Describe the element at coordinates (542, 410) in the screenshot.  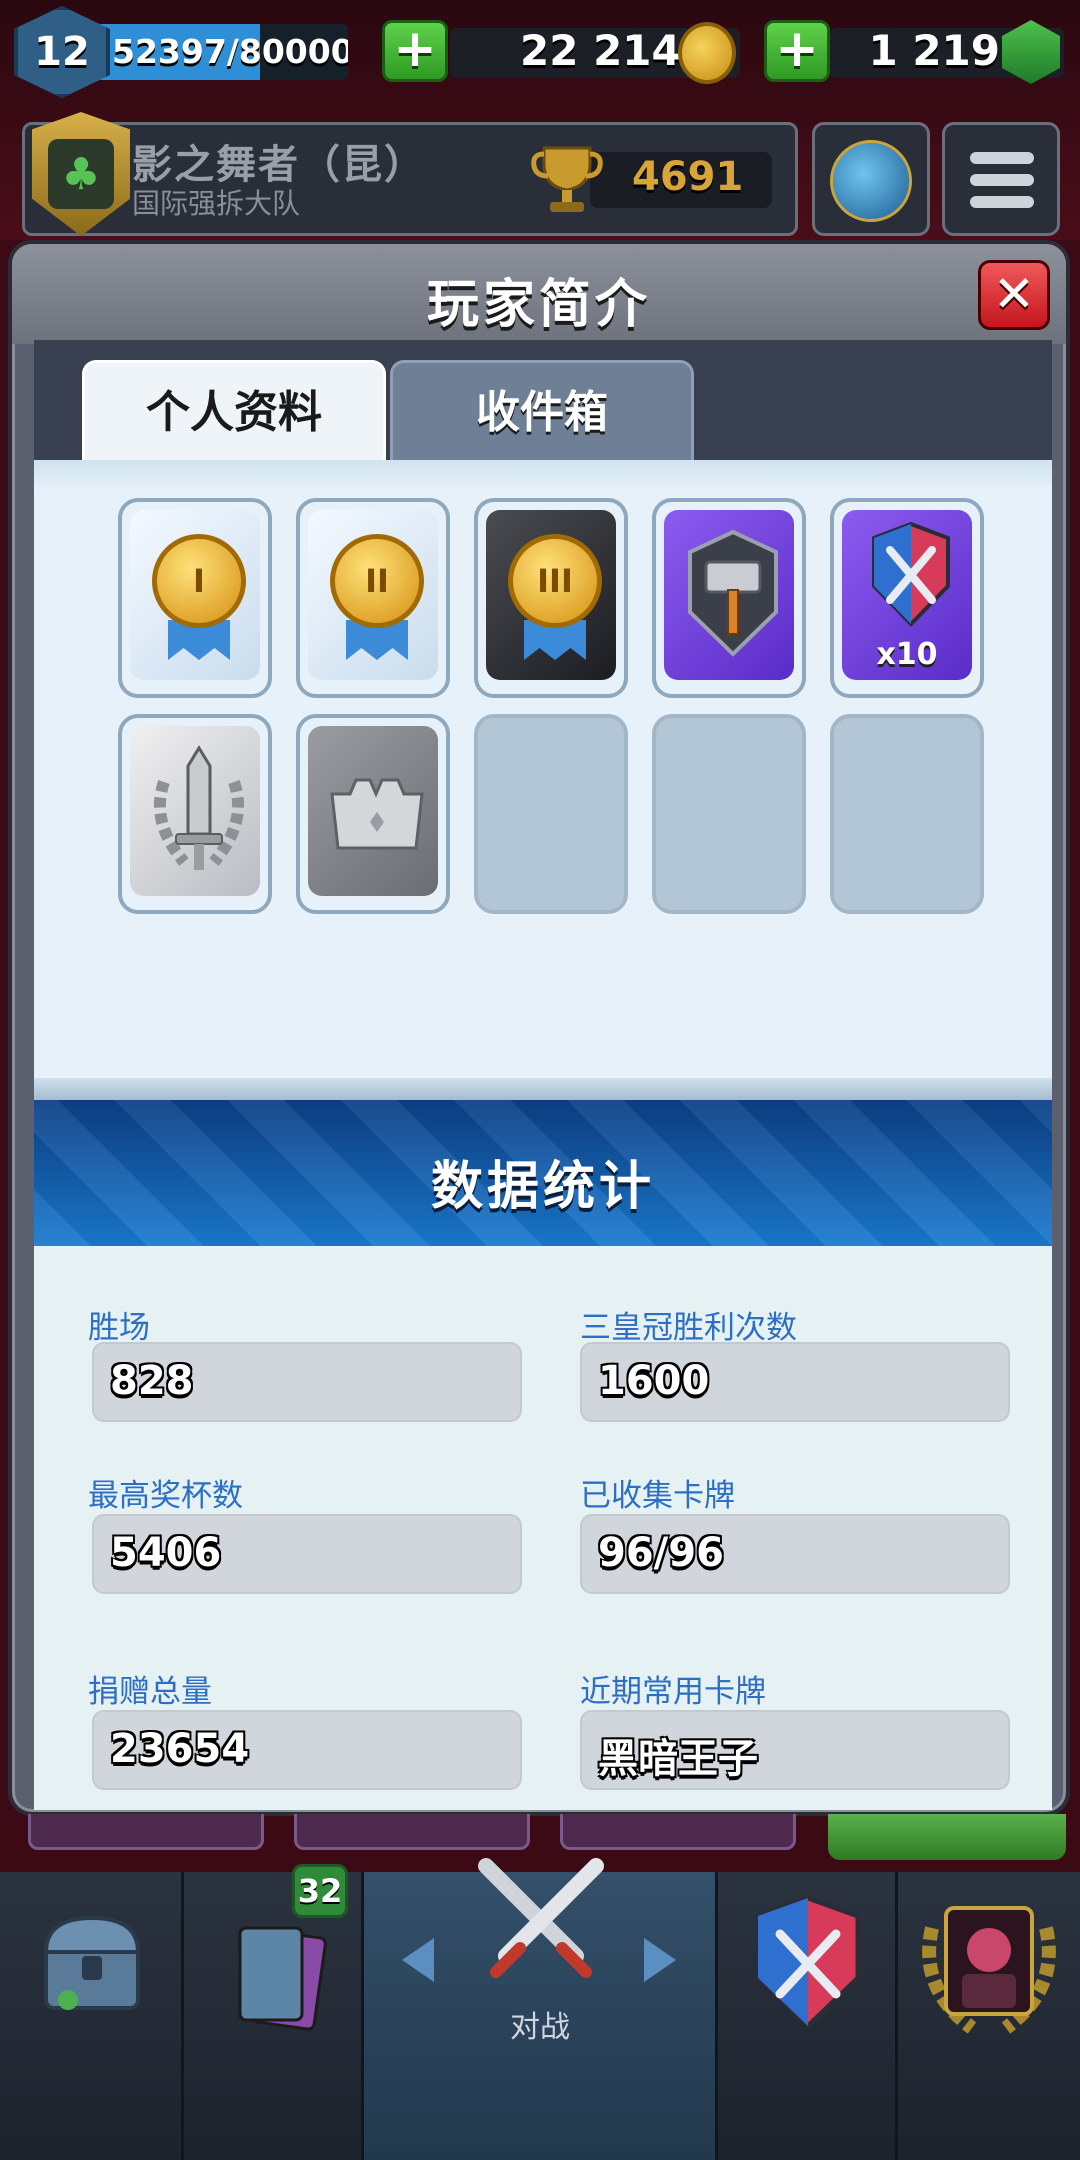
I see `tab-inbox: 收件箱` at that location.